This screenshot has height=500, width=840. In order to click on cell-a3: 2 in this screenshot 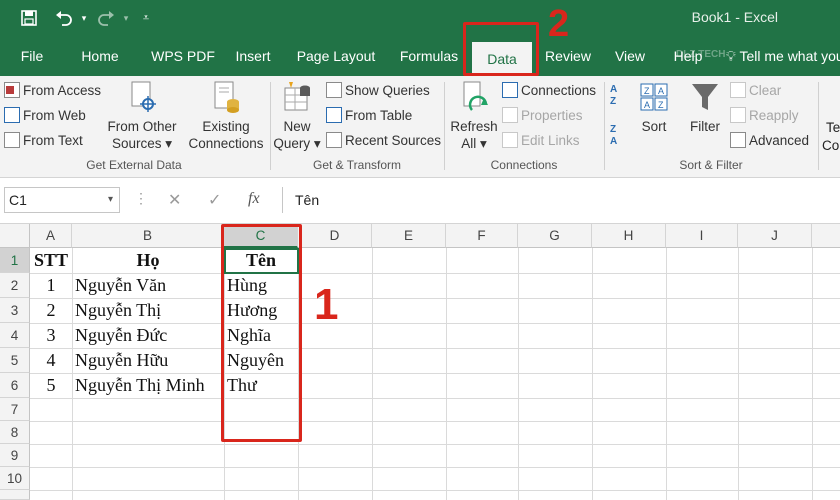, I will do `click(51, 310)`.